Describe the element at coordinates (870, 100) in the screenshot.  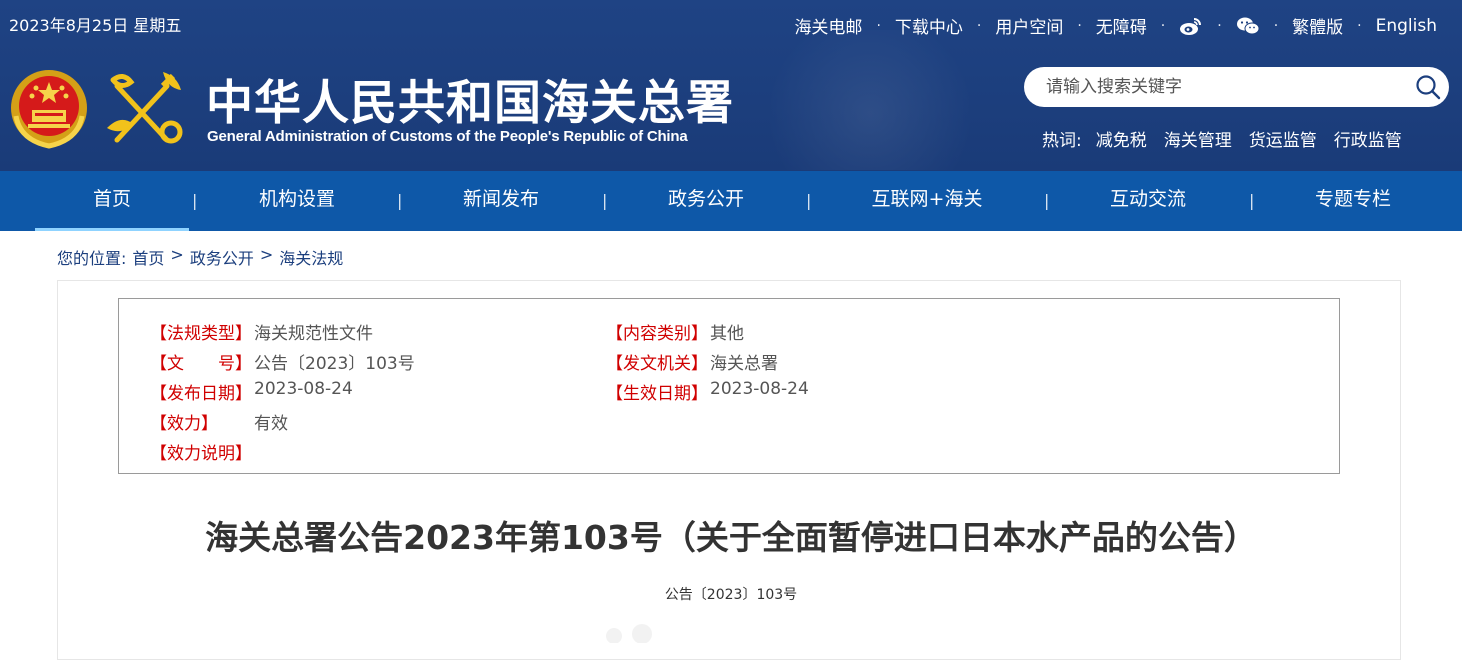
I see `header-pattern` at that location.